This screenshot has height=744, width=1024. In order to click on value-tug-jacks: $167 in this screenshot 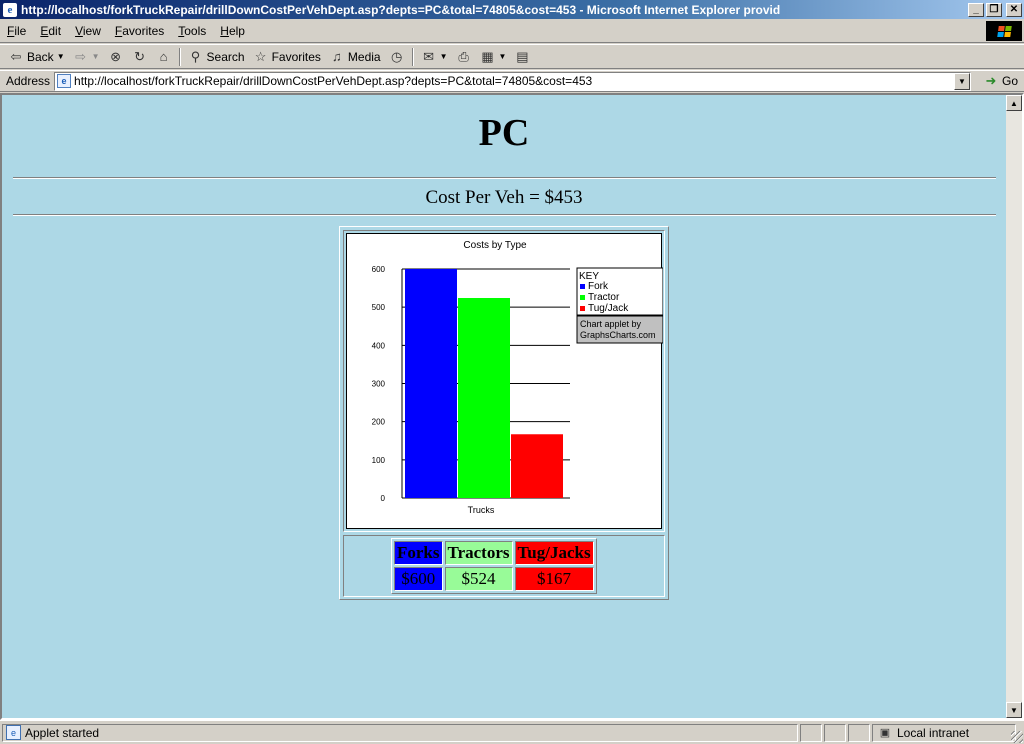, I will do `click(554, 579)`.